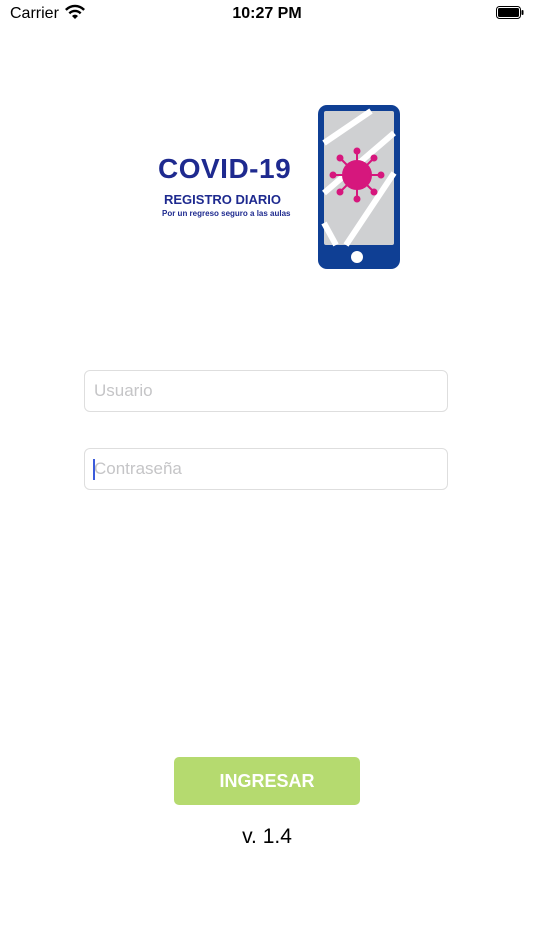 This screenshot has width=534, height=950. What do you see at coordinates (267, 836) in the screenshot?
I see `version-label: v. 1.4` at bounding box center [267, 836].